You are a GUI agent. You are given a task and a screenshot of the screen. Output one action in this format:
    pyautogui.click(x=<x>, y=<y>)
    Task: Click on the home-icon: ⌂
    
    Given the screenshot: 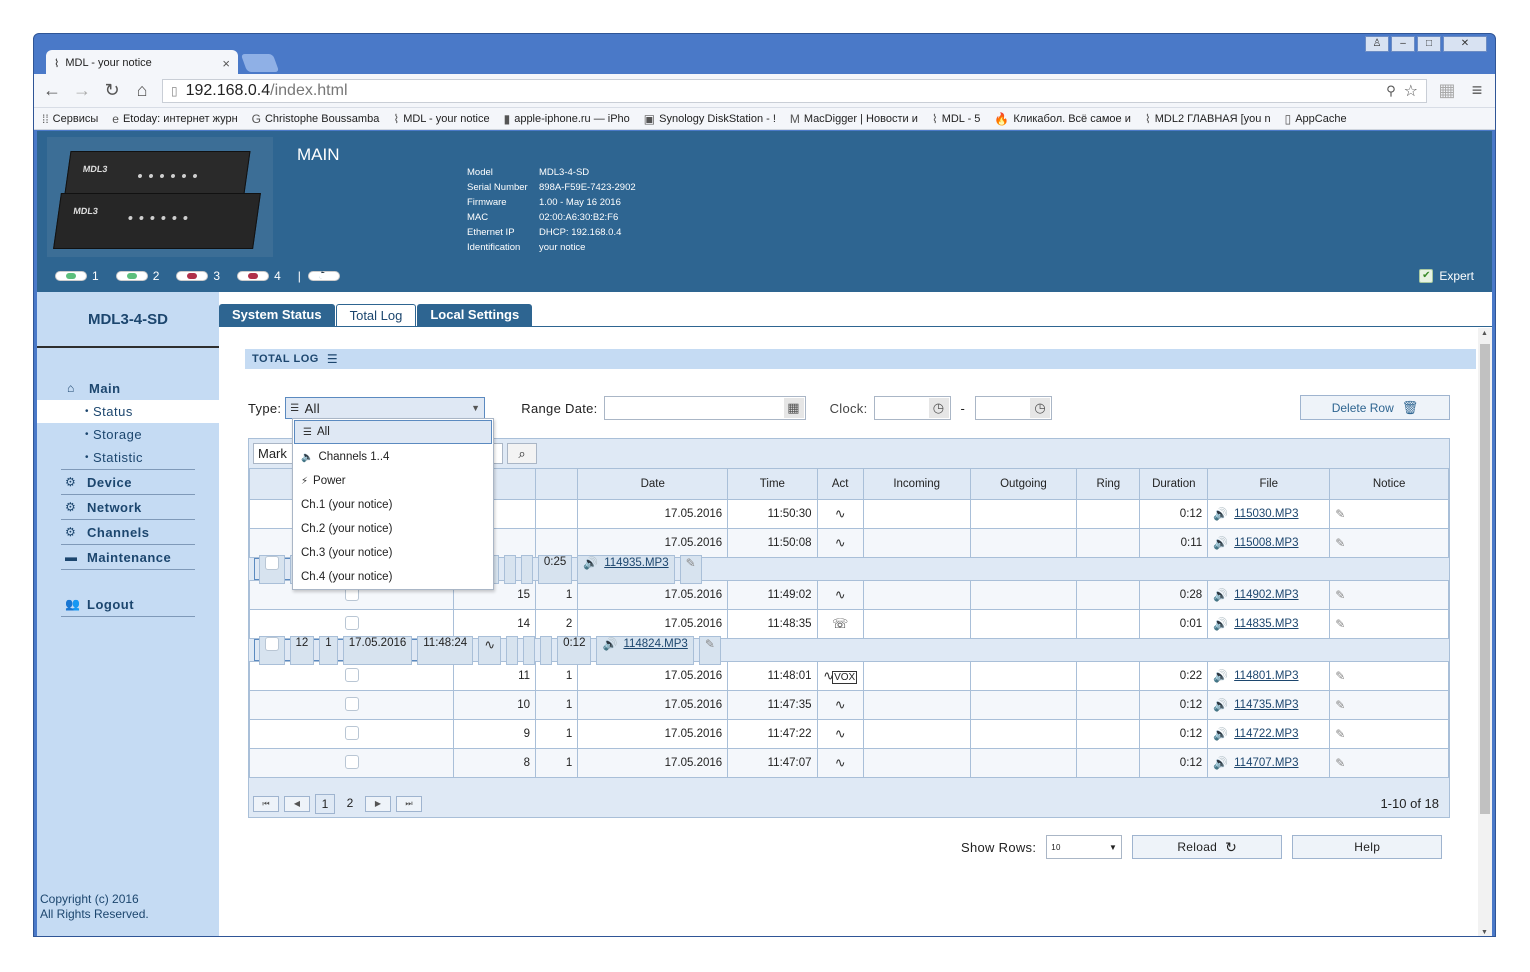 What is the action you would take?
    pyautogui.click(x=142, y=90)
    